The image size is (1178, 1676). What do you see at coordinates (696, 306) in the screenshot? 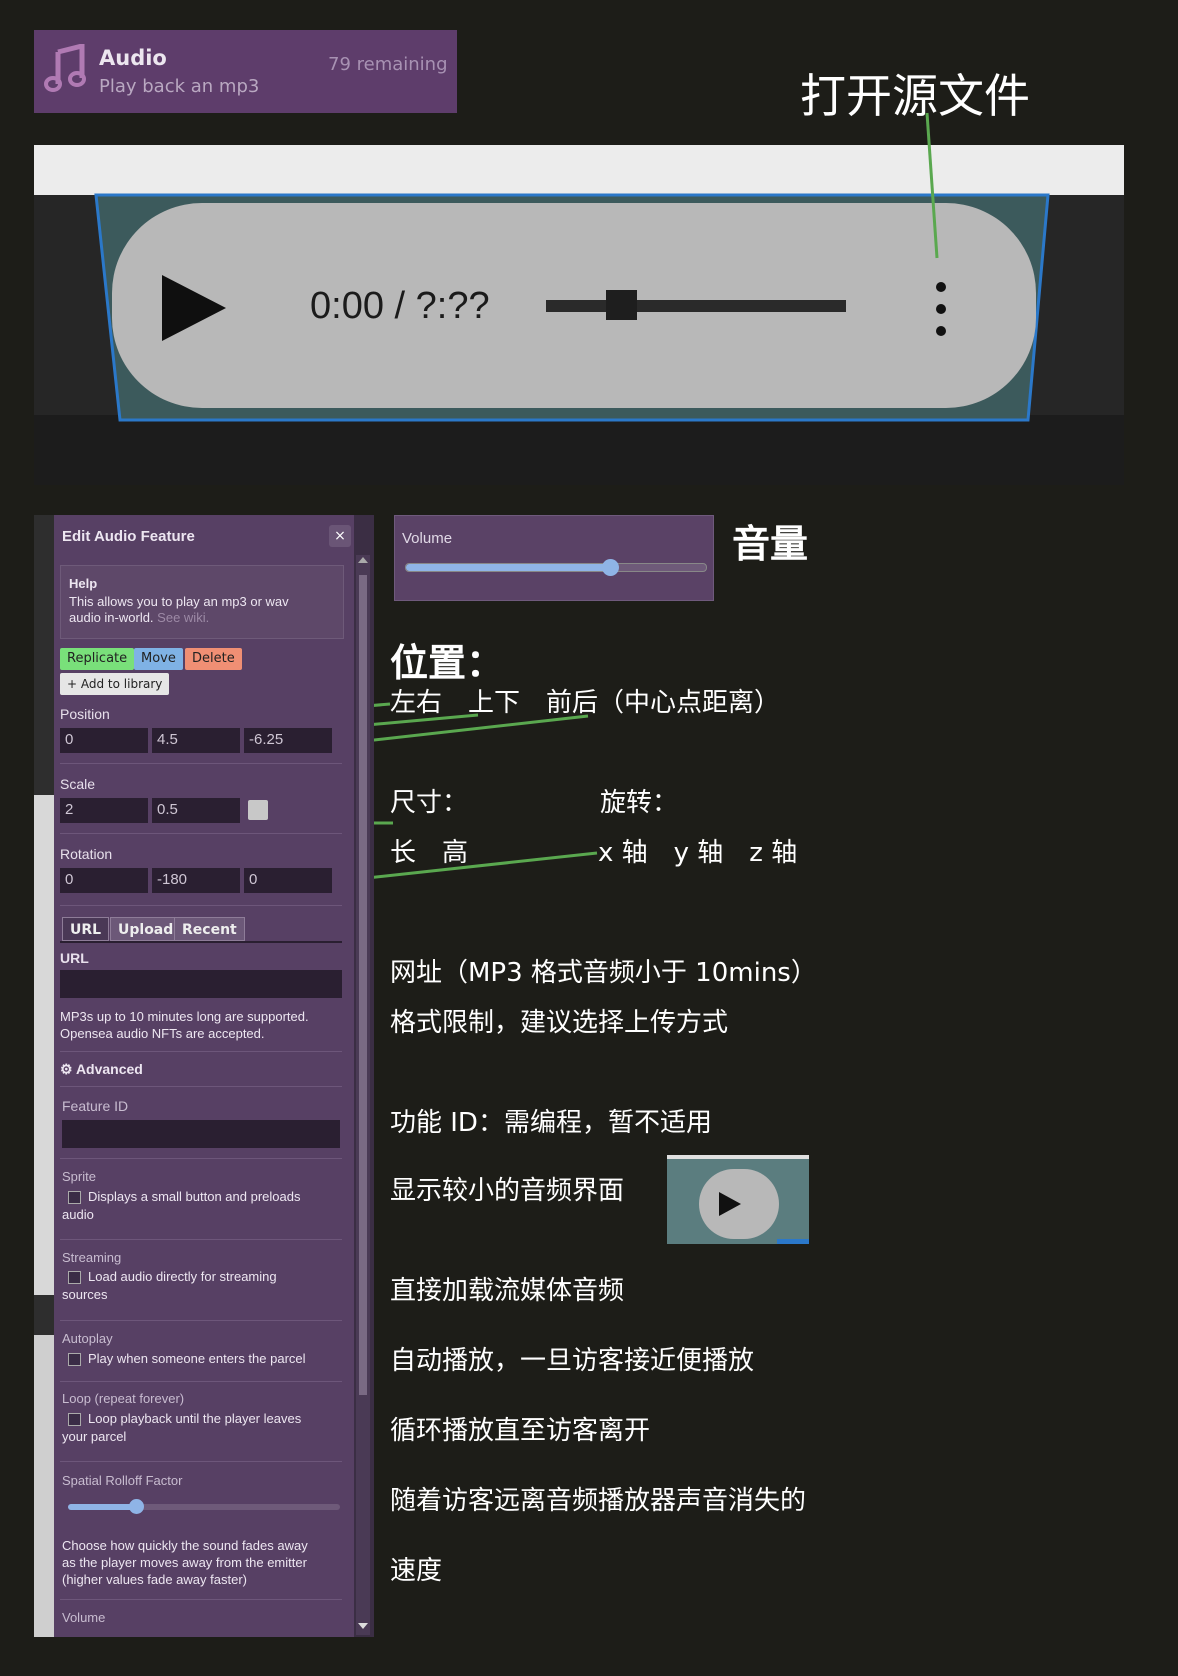
I see `seek-bar` at bounding box center [696, 306].